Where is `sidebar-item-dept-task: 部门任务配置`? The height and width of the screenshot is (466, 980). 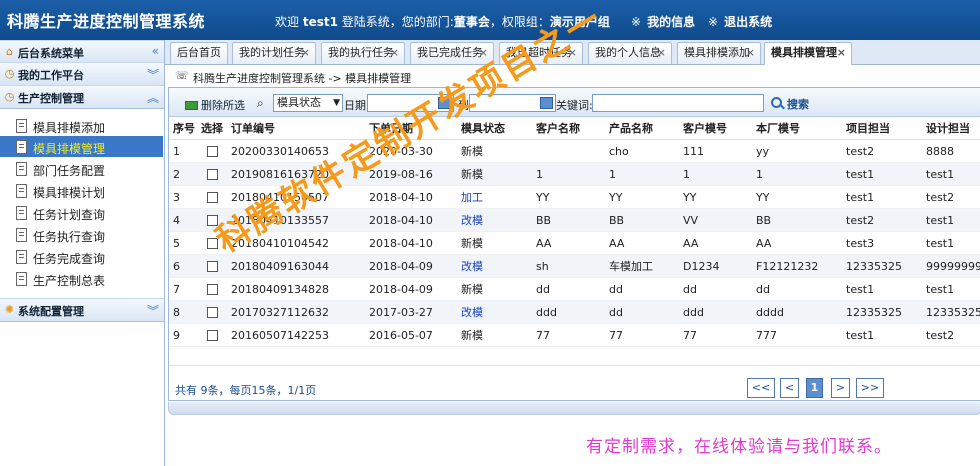
sidebar-item-dept-task: 部门任务配置 is located at coordinates (81, 168).